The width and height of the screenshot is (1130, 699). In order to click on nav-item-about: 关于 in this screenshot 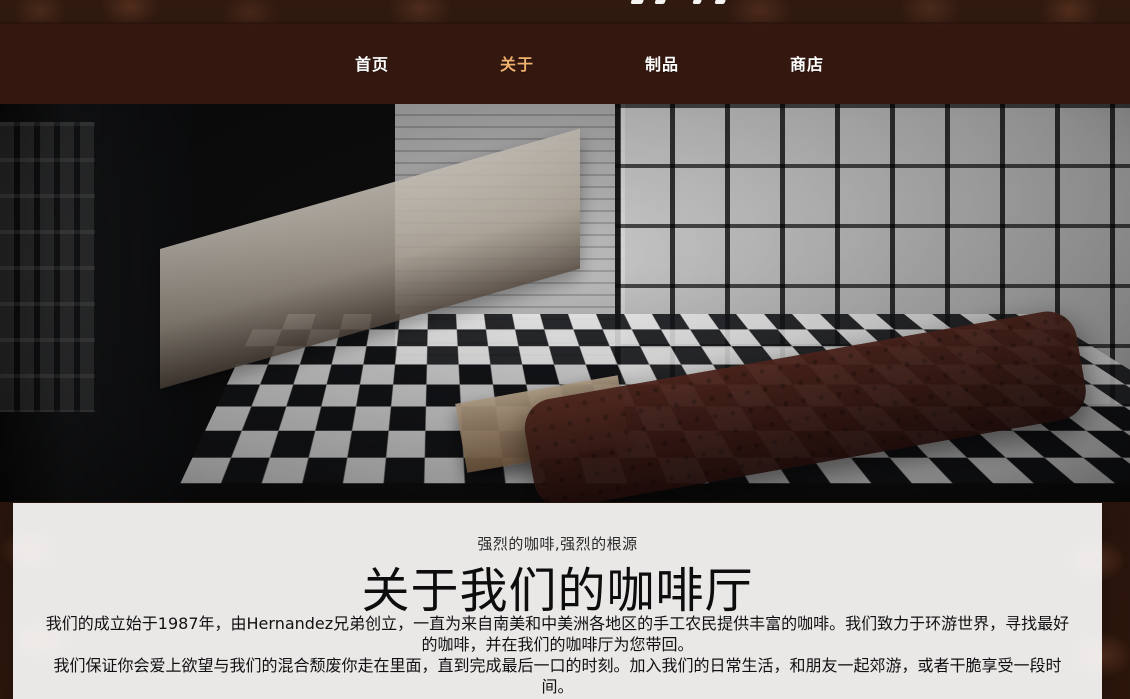, I will do `click(517, 63)`.